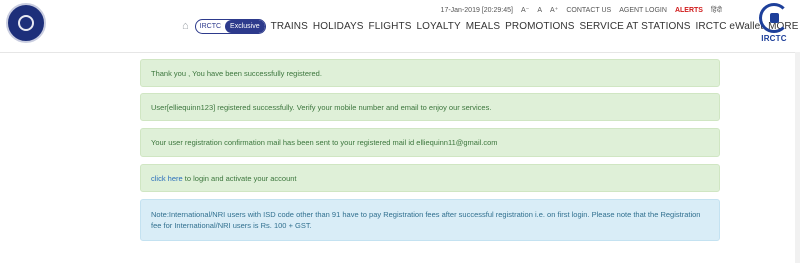 Image resolution: width=800 pixels, height=263 pixels. I want to click on datetime-text: 17-Jan-2019 [20:29:45], so click(476, 10).